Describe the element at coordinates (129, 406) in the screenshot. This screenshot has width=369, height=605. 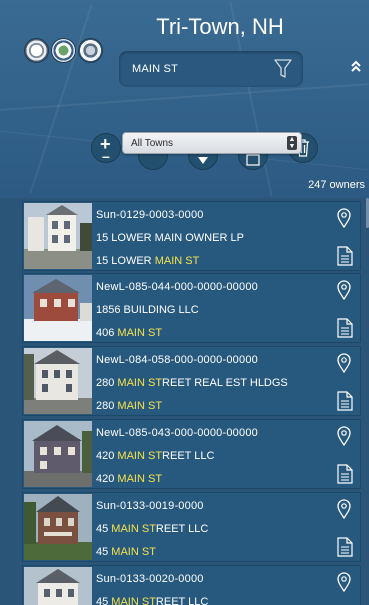
I see `property-address: 280 MAIN ST` at that location.